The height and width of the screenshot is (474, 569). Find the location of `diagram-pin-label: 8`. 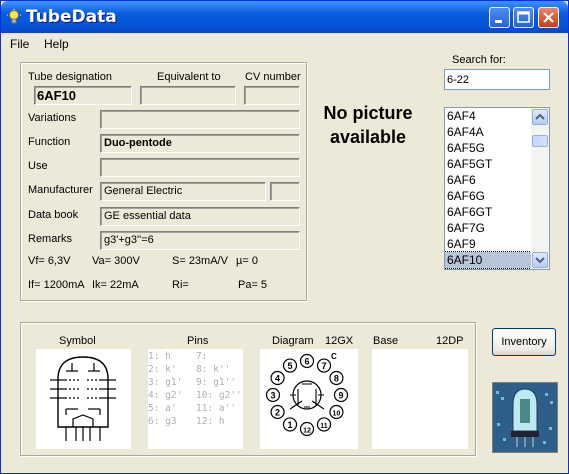

diagram-pin-label: 8 is located at coordinates (336, 379).